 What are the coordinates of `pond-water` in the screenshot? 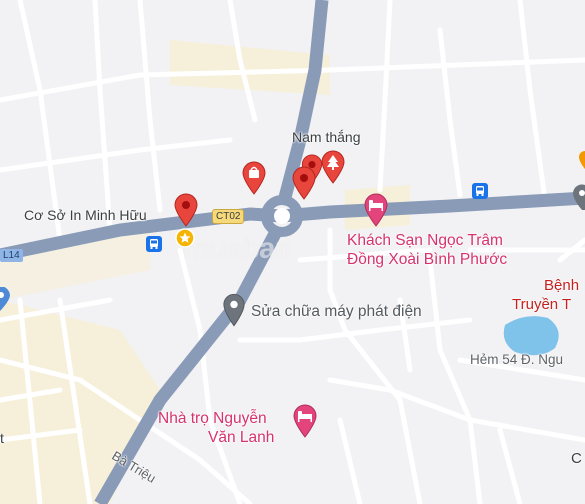 It's located at (531, 336).